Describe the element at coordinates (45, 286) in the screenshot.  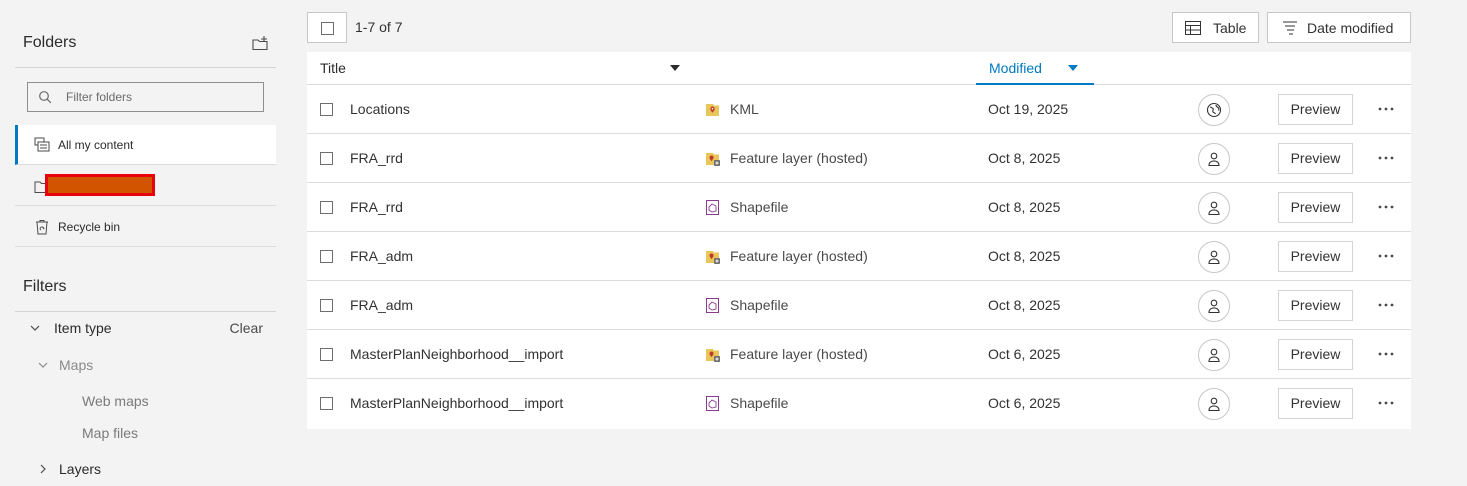
I see `filters-title: Filters` at that location.